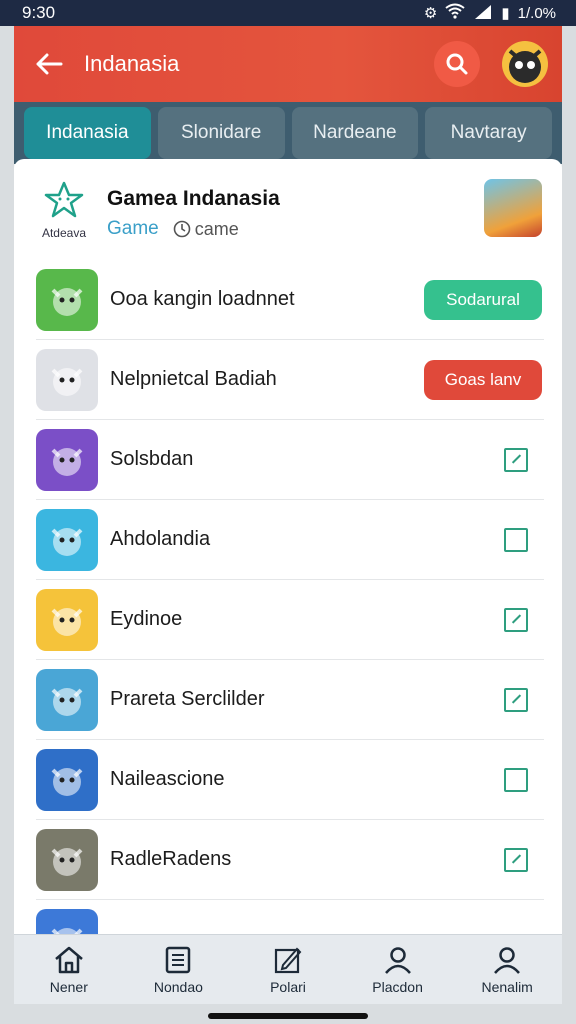  Describe the element at coordinates (288, 133) in the screenshot. I see `tab-bar: Indanasia Slonidare Nardeane Navtaray` at that location.